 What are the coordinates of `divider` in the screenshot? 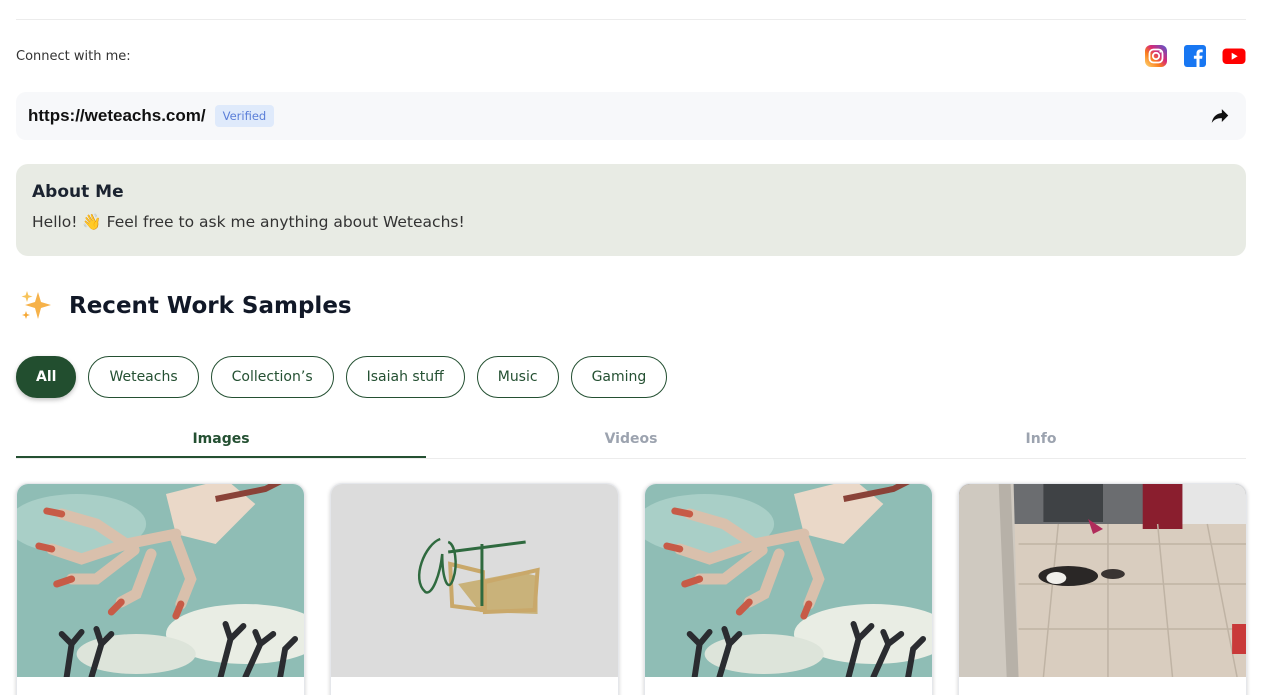 It's located at (631, 19).